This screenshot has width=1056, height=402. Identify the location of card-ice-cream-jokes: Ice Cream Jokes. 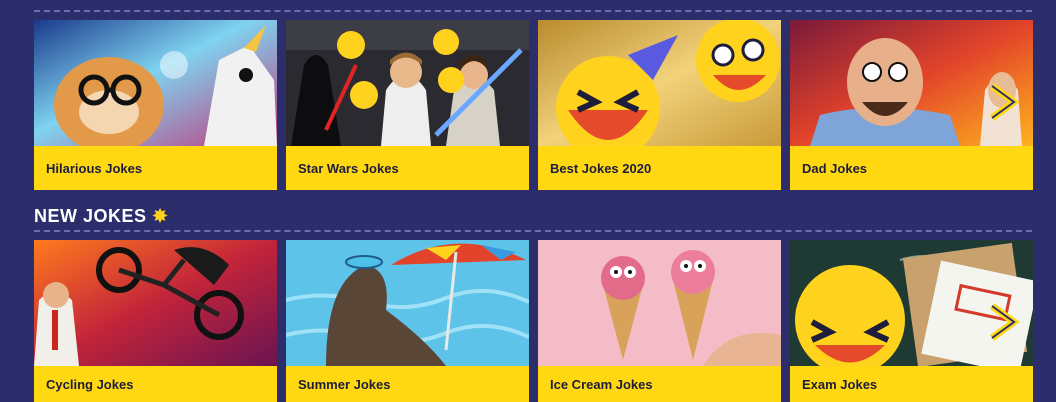
(659, 321).